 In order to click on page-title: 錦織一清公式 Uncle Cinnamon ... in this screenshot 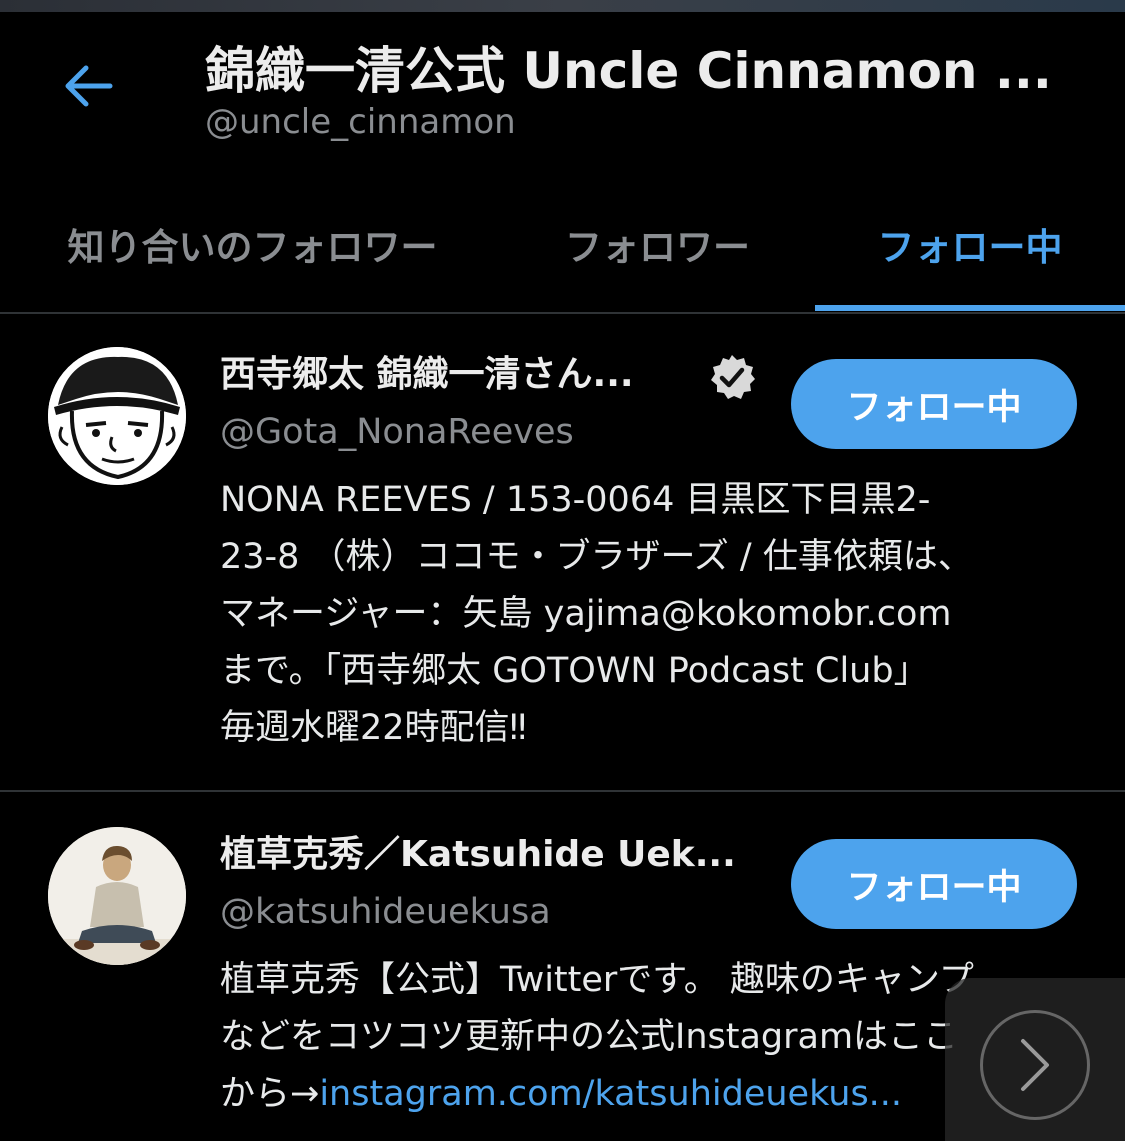, I will do `click(628, 71)`.